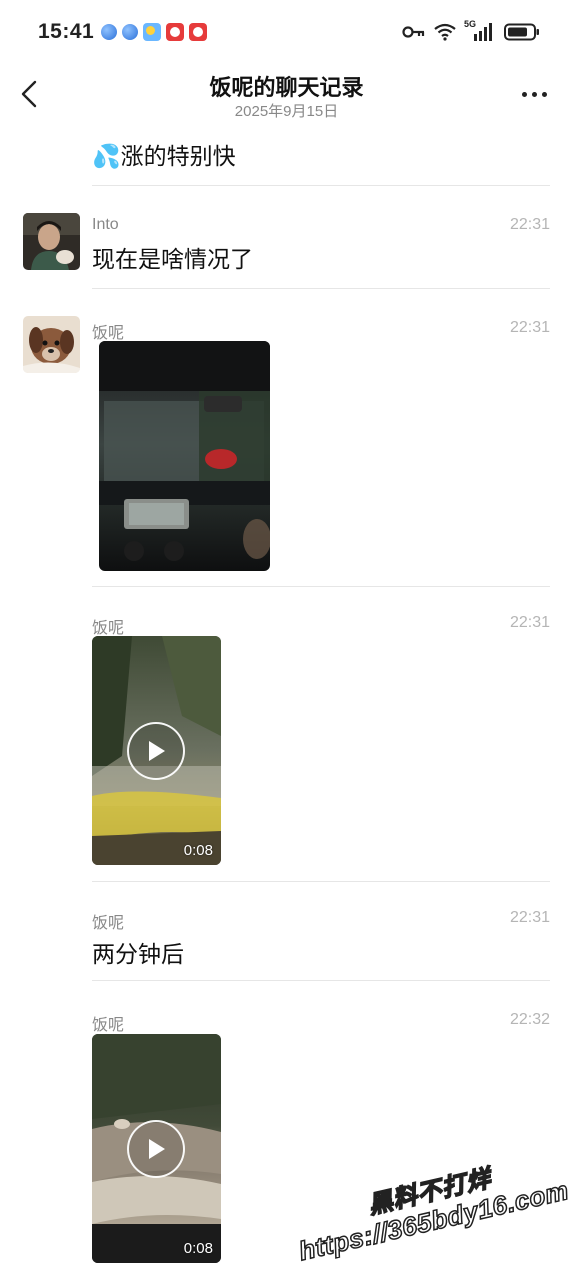 This screenshot has width=573, height=1280. Describe the element at coordinates (529, 1019) in the screenshot. I see `message-time: 22:32` at that location.